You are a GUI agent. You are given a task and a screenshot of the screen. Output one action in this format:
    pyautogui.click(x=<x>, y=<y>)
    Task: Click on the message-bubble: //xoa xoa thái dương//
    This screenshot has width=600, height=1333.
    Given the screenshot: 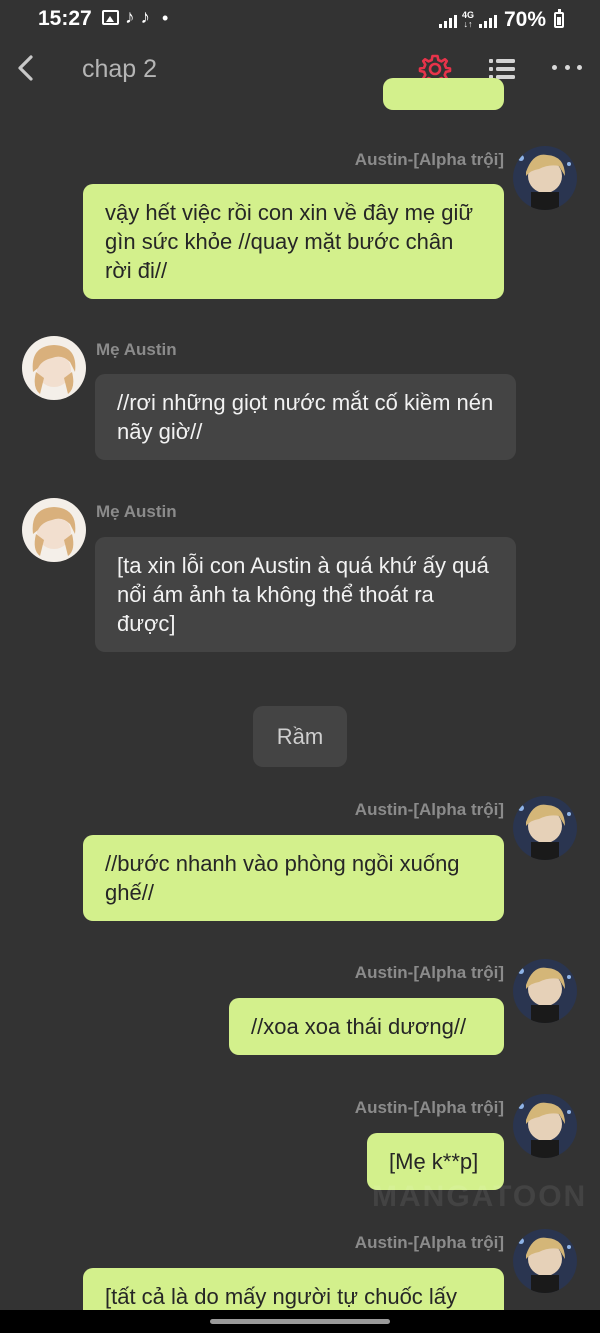 What is the action you would take?
    pyautogui.click(x=366, y=1026)
    